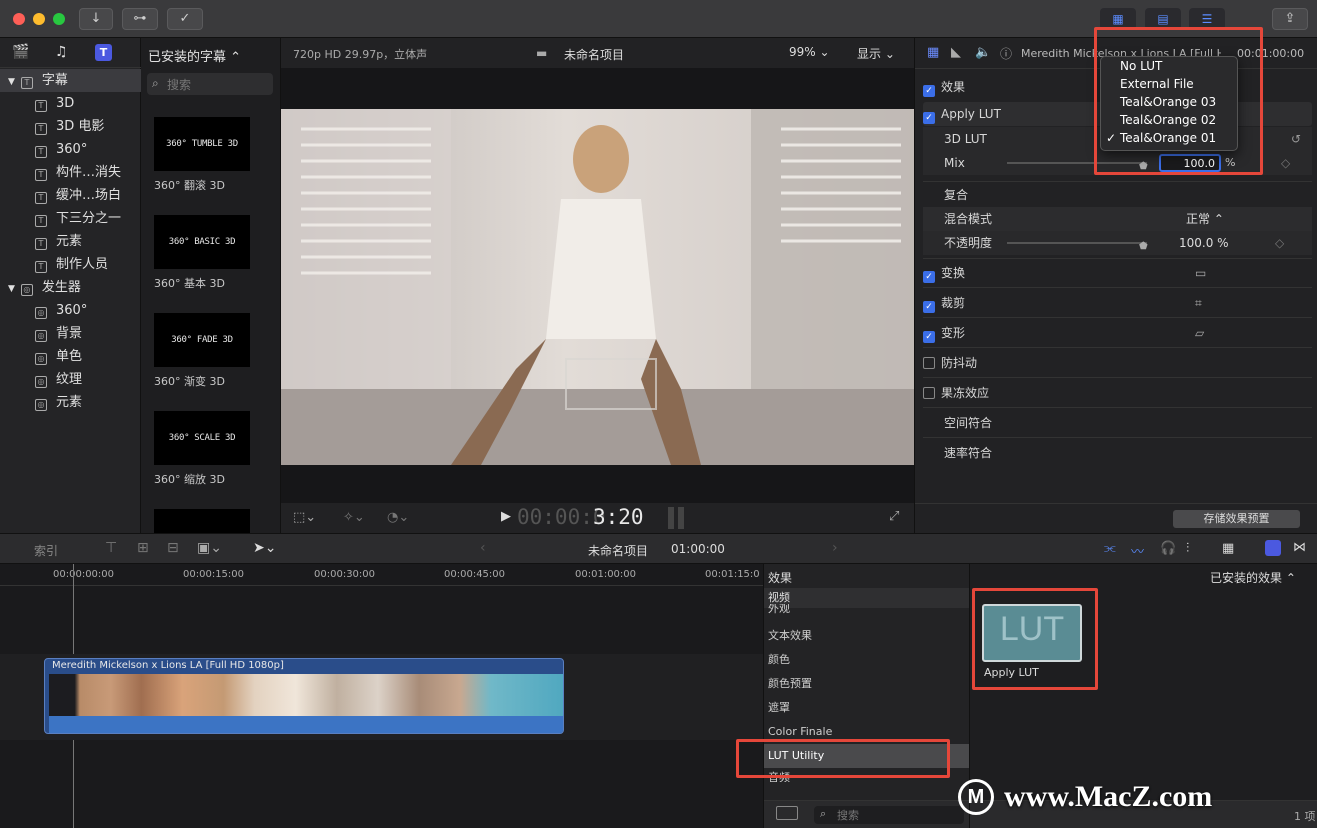  Describe the element at coordinates (143, 548) in the screenshot. I see `insert-clip-icon: ⊞` at that location.